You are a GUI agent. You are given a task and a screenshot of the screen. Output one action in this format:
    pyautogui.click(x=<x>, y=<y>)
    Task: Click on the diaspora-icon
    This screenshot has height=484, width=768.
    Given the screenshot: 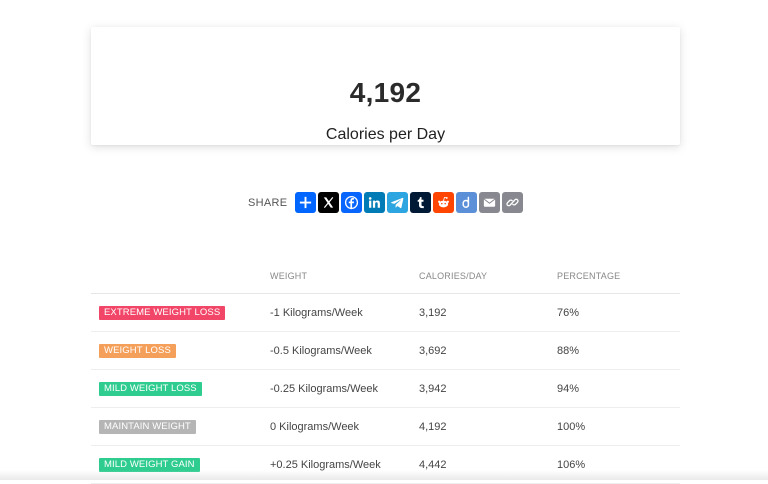 What is the action you would take?
    pyautogui.click(x=466, y=202)
    